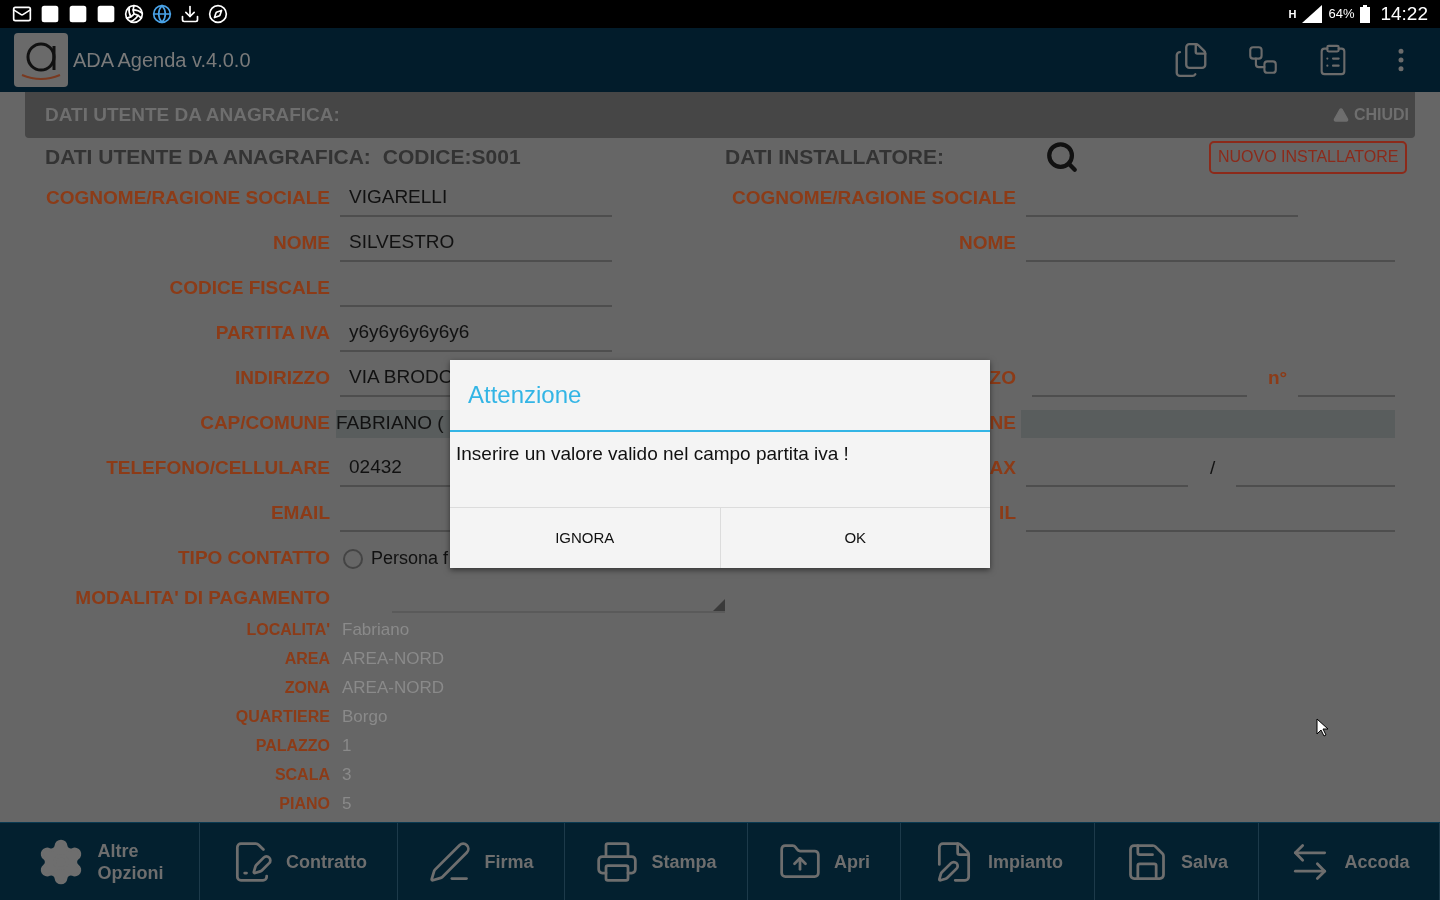 Image resolution: width=1440 pixels, height=900 pixels. Describe the element at coordinates (656, 861) in the screenshot. I see `toolbar-button: Stampa` at that location.